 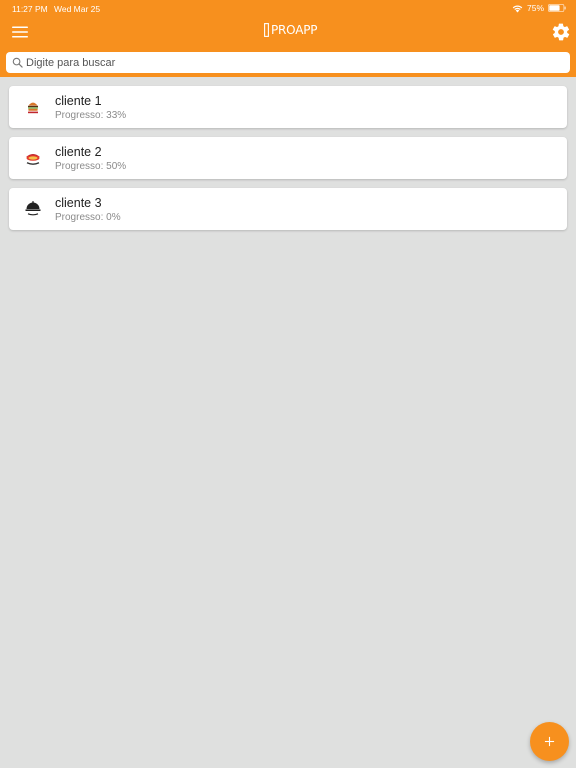 I want to click on client-name: cliente 1, so click(x=78, y=101).